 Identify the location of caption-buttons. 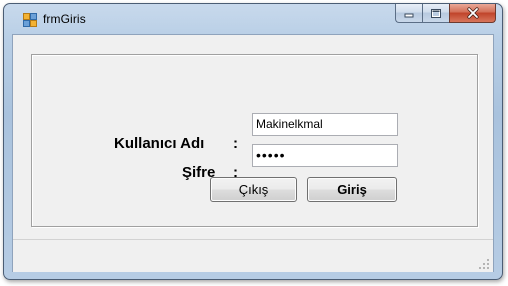
(445, 13).